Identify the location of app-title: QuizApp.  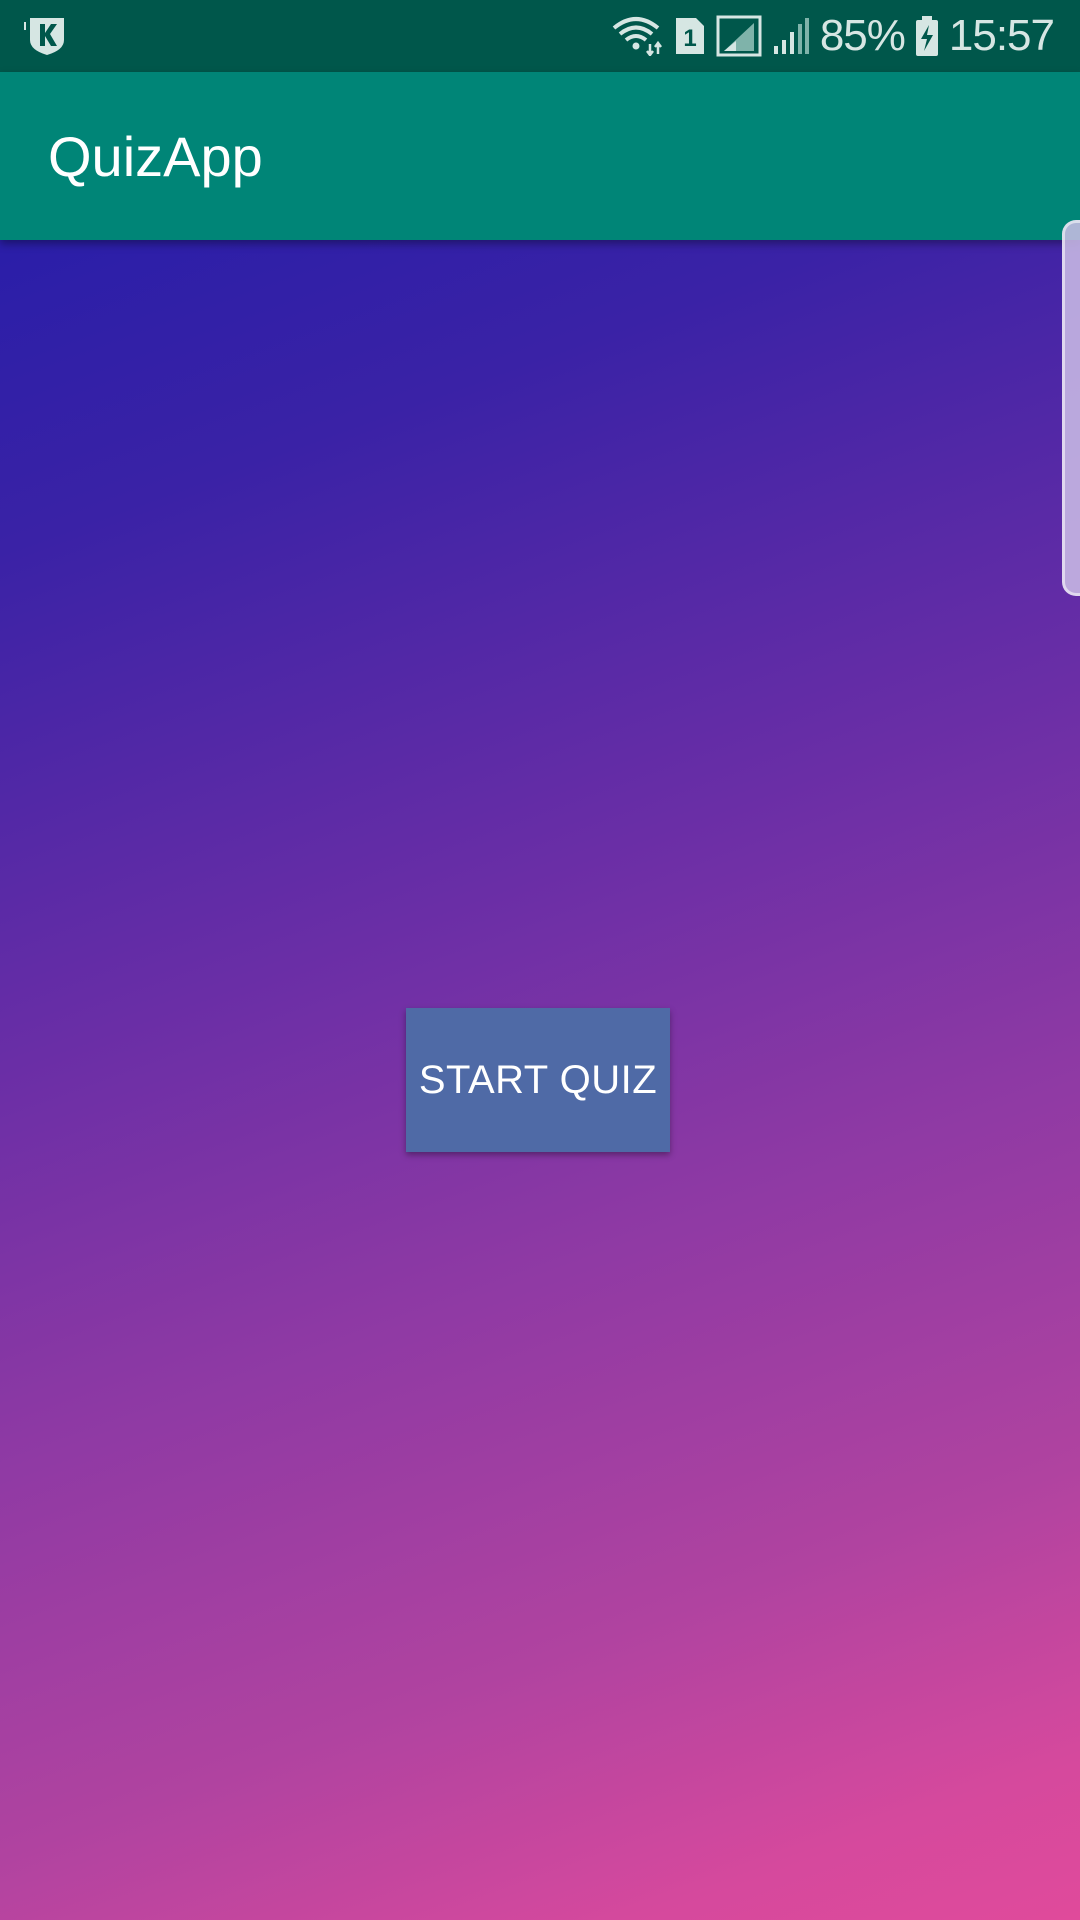
(155, 156).